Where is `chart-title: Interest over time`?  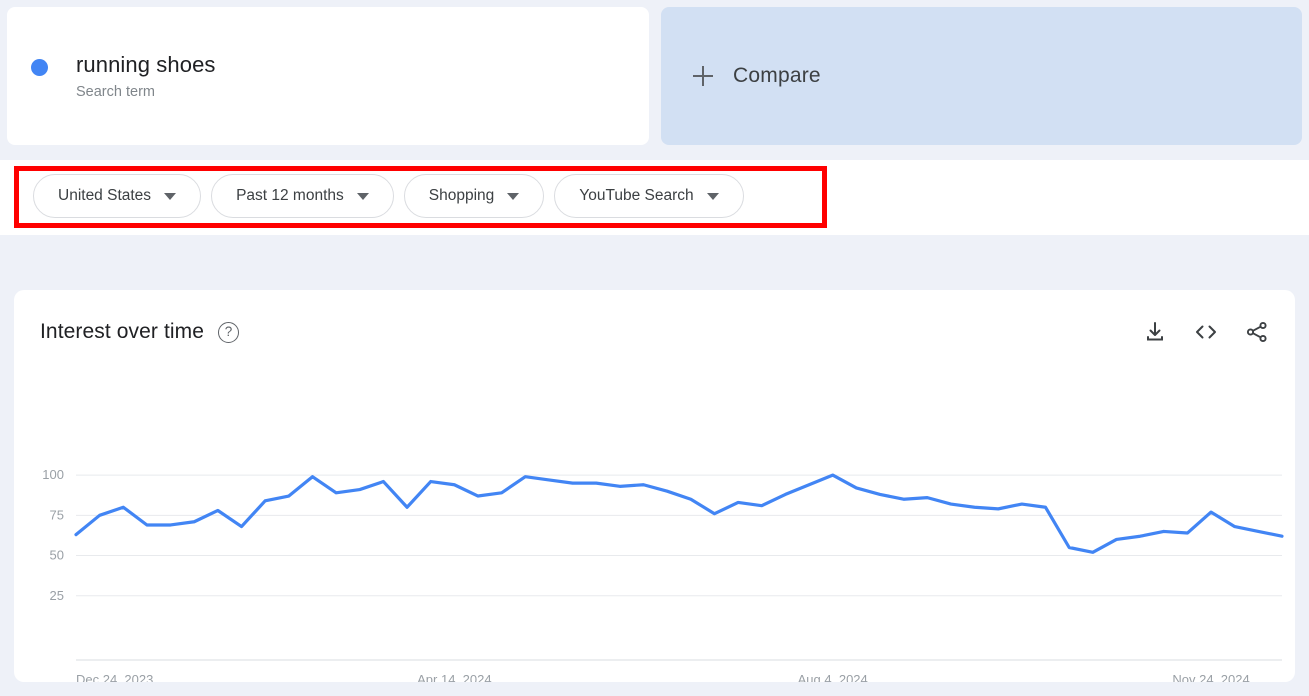
chart-title: Interest over time is located at coordinates (122, 331).